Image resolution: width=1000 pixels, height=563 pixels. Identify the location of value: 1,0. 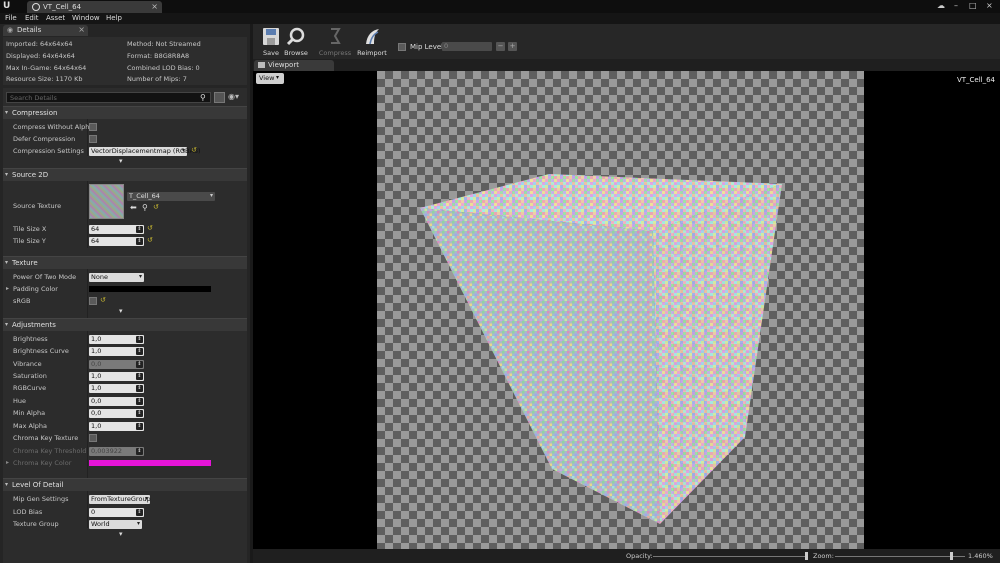
(96, 376).